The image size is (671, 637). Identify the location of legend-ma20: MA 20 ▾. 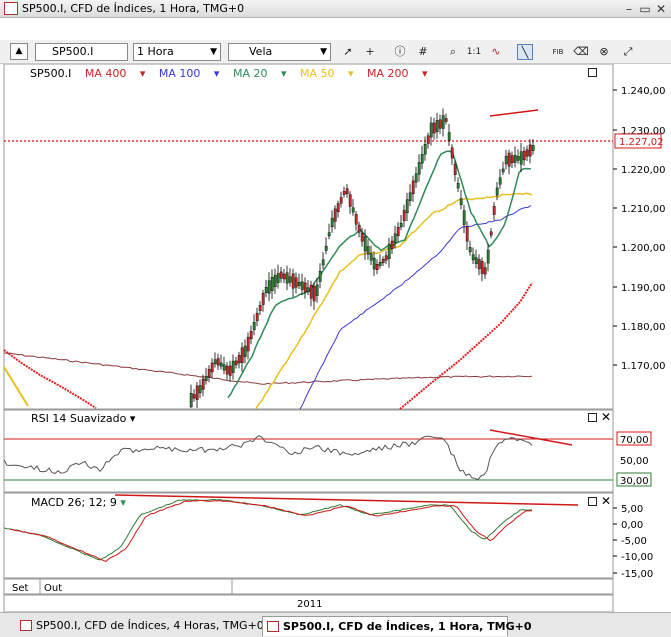
(260, 73).